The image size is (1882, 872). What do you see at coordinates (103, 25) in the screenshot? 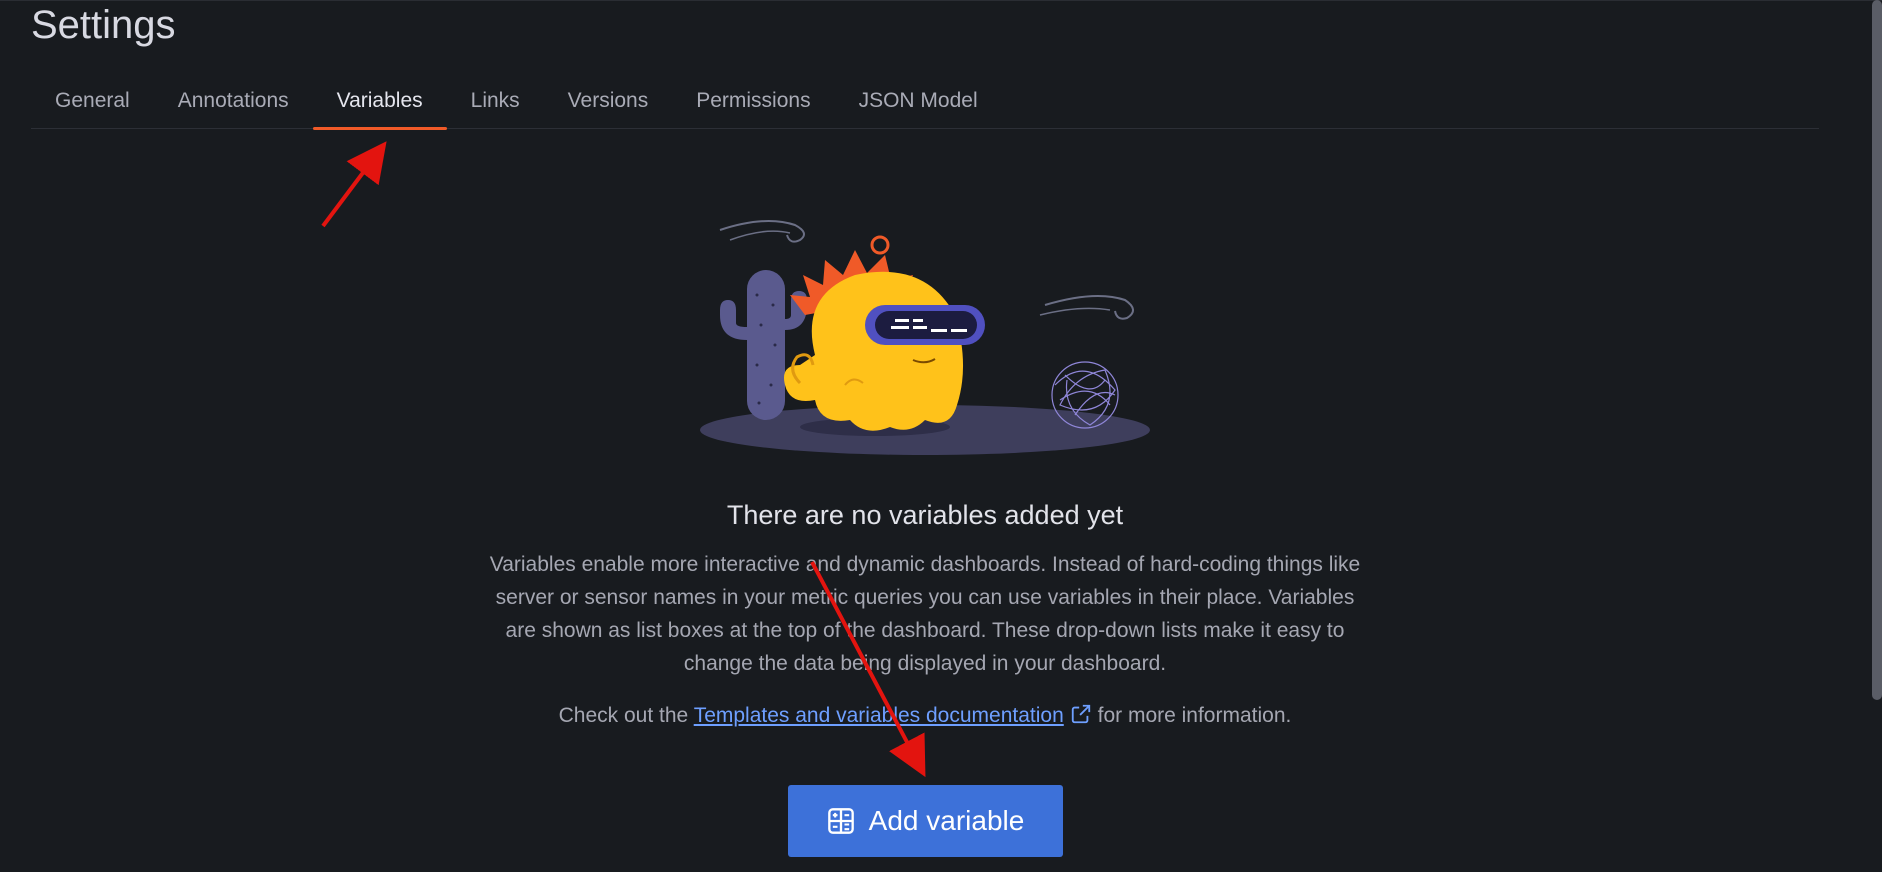
I see `page-title: Settings` at bounding box center [103, 25].